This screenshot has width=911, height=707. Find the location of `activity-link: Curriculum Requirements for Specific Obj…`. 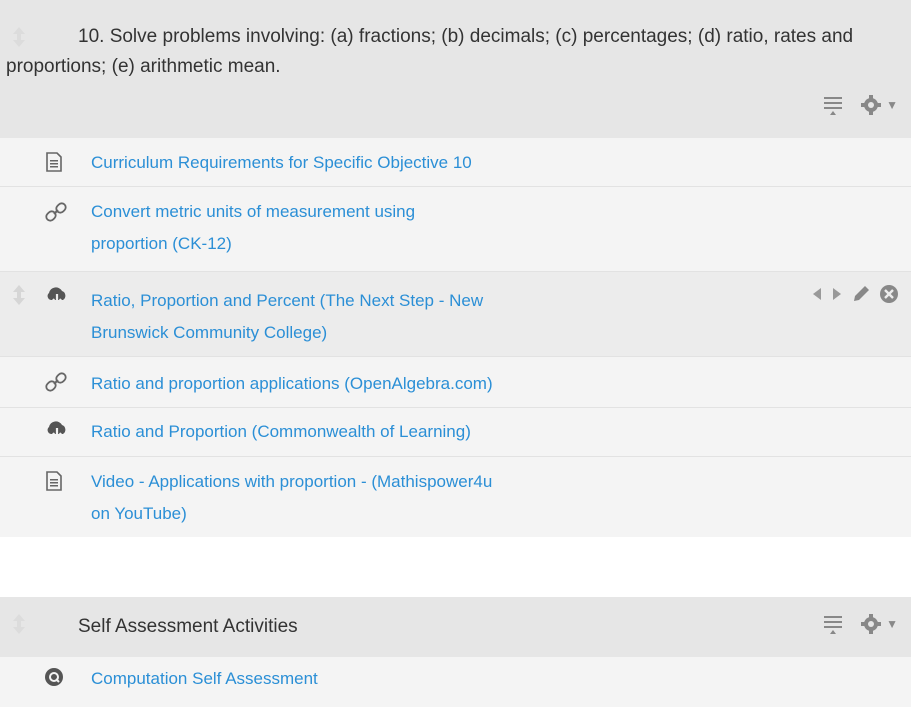

activity-link: Curriculum Requirements for Specific Obj… is located at coordinates (281, 163).